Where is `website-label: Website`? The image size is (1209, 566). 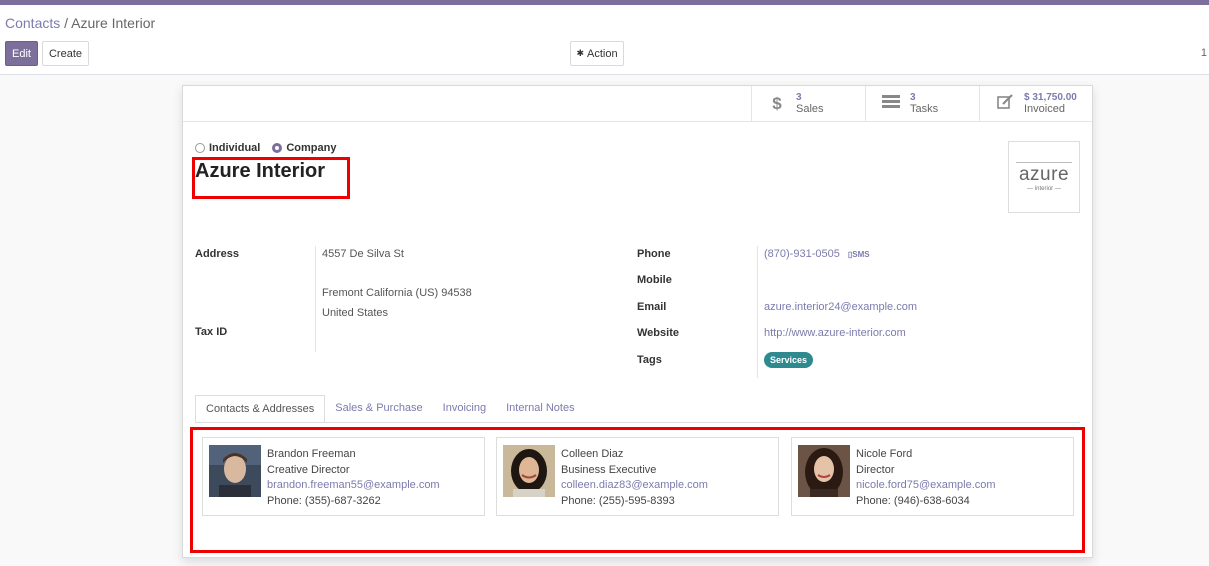
website-label: Website is located at coordinates (658, 333).